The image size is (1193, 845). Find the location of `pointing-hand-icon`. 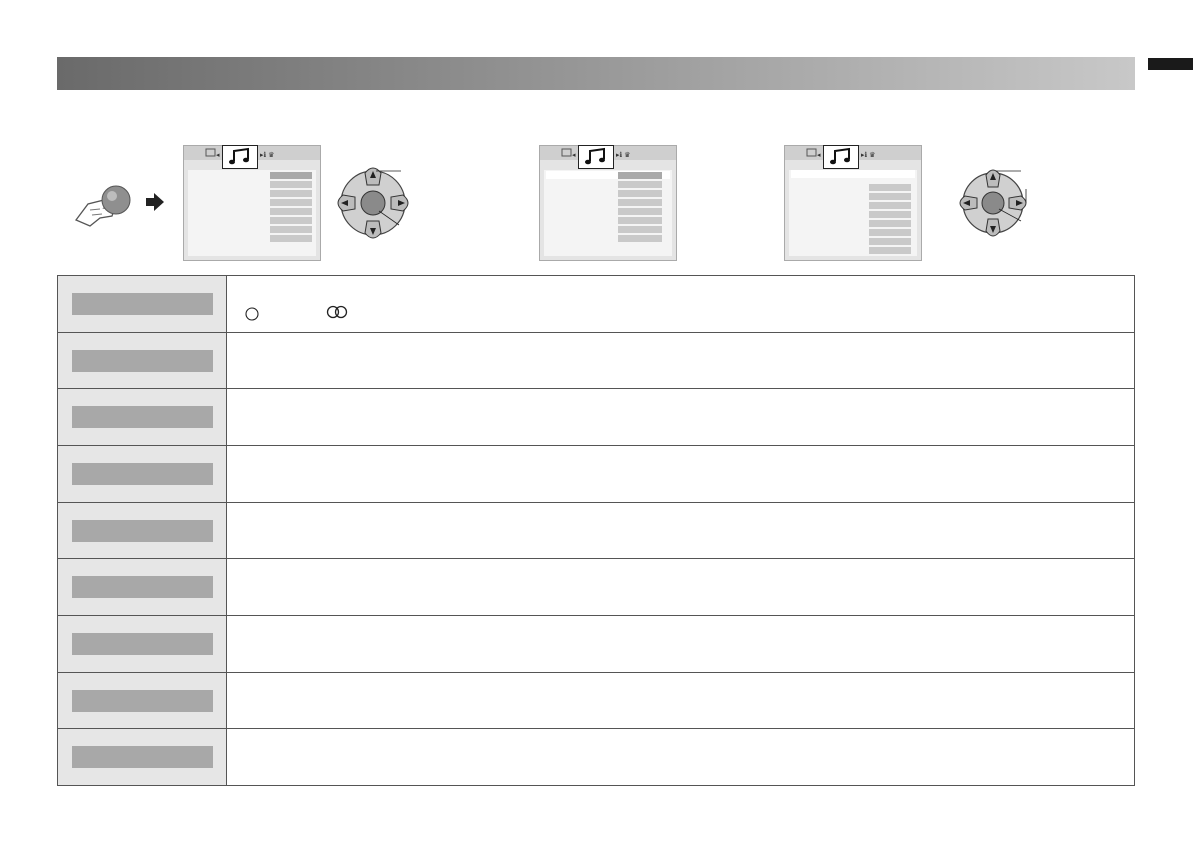

pointing-hand-icon is located at coordinates (102, 206).